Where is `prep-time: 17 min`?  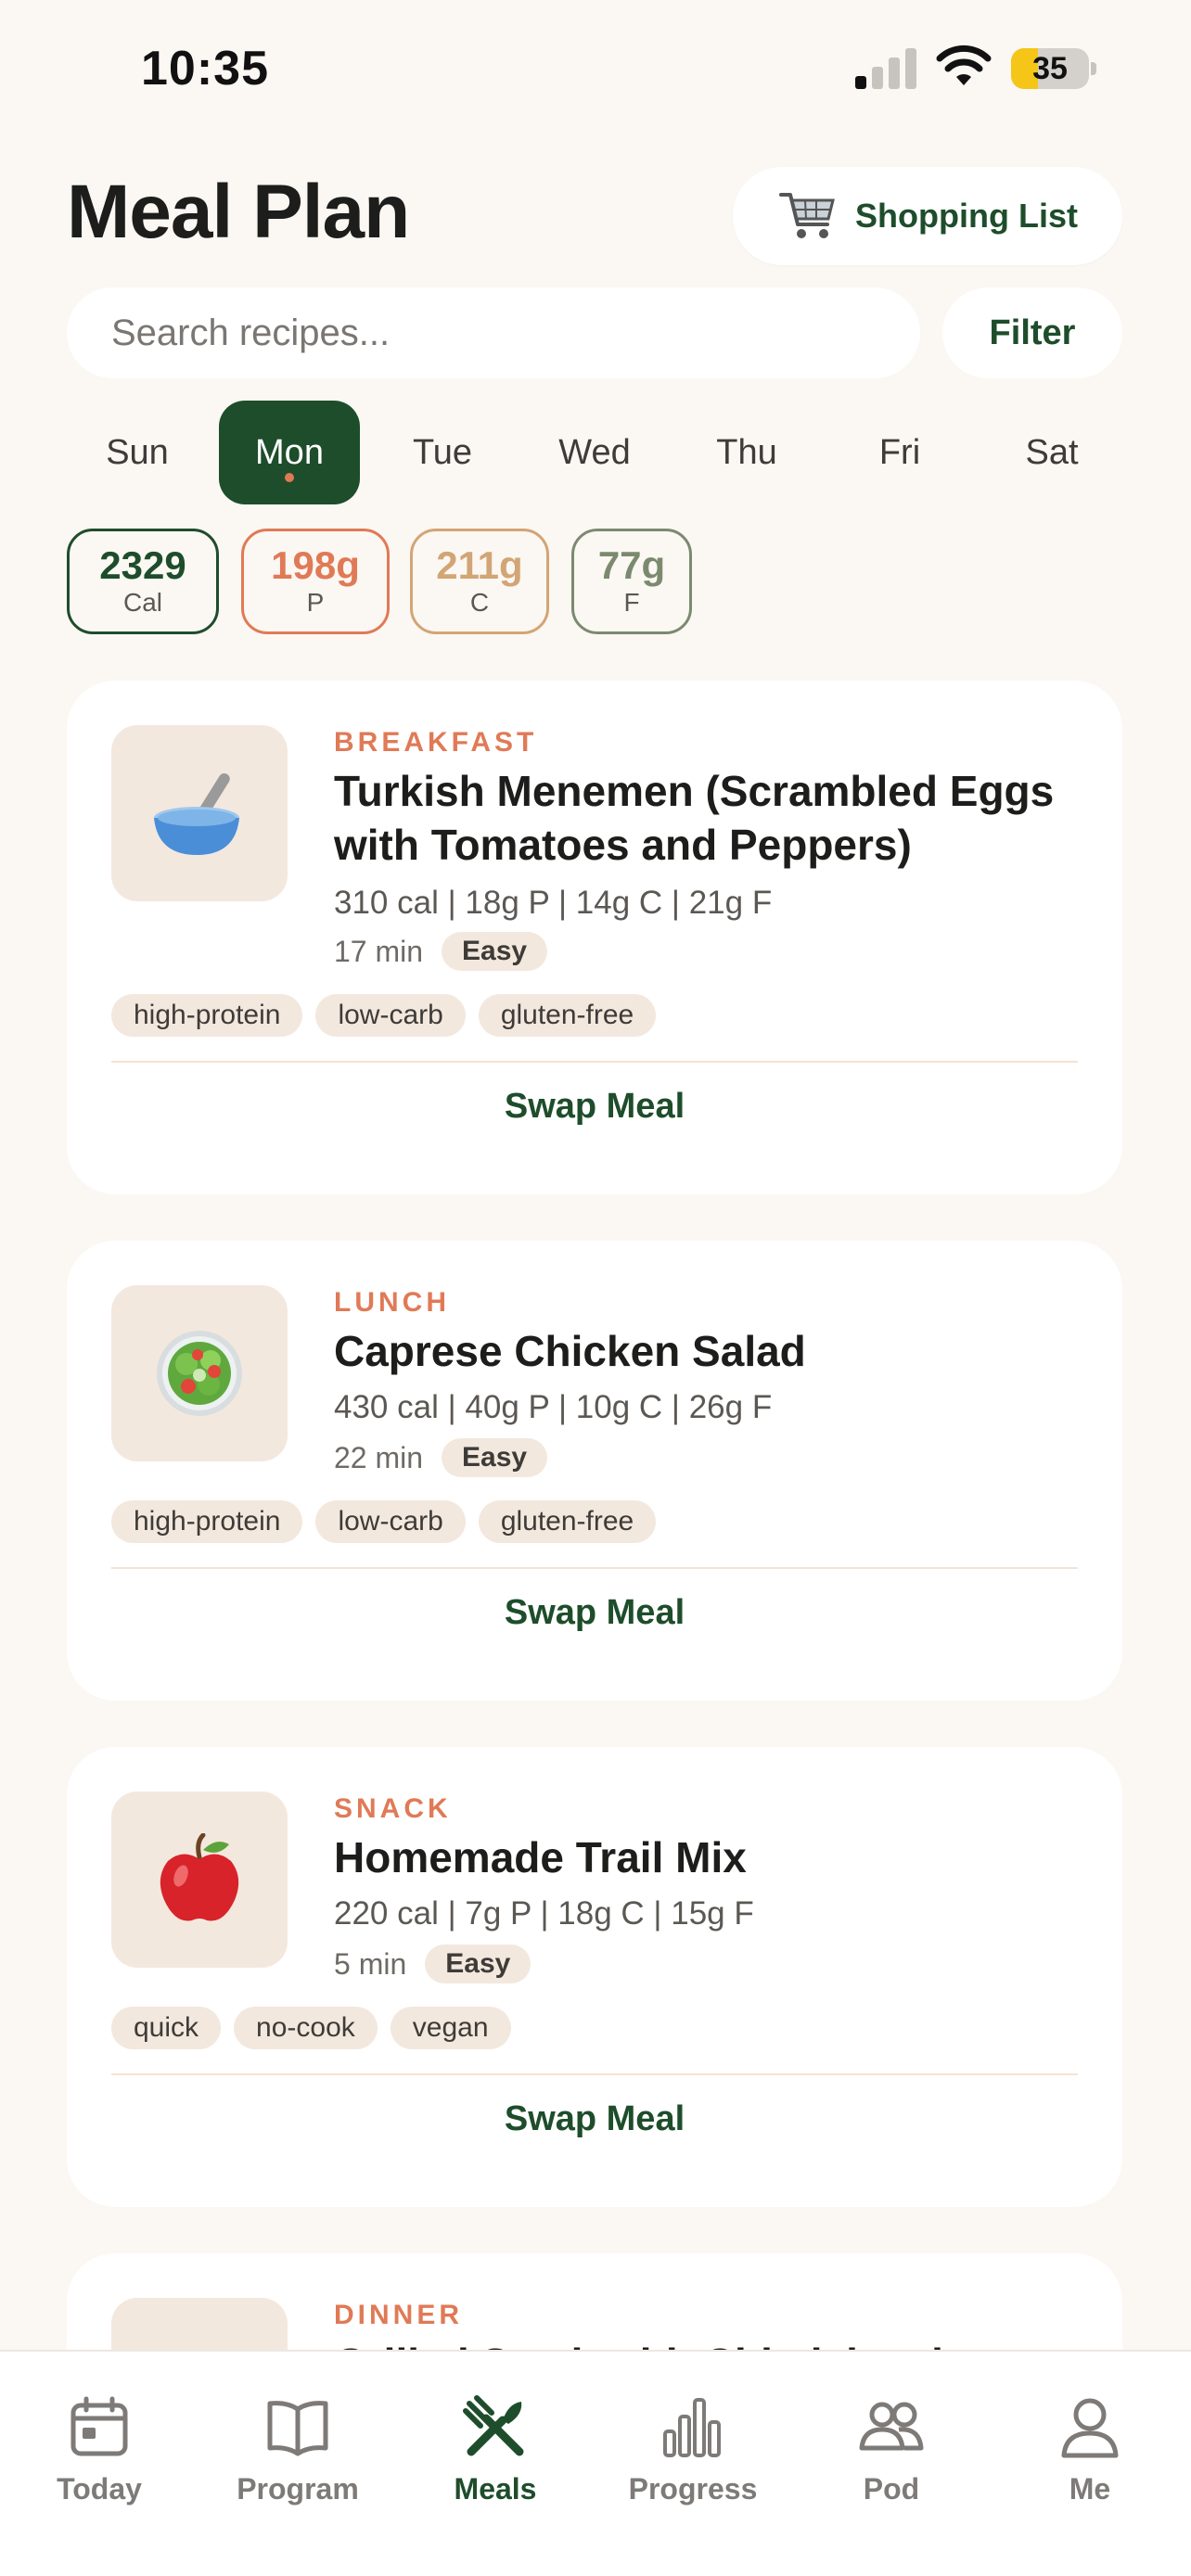
prep-time: 17 min is located at coordinates (379, 951).